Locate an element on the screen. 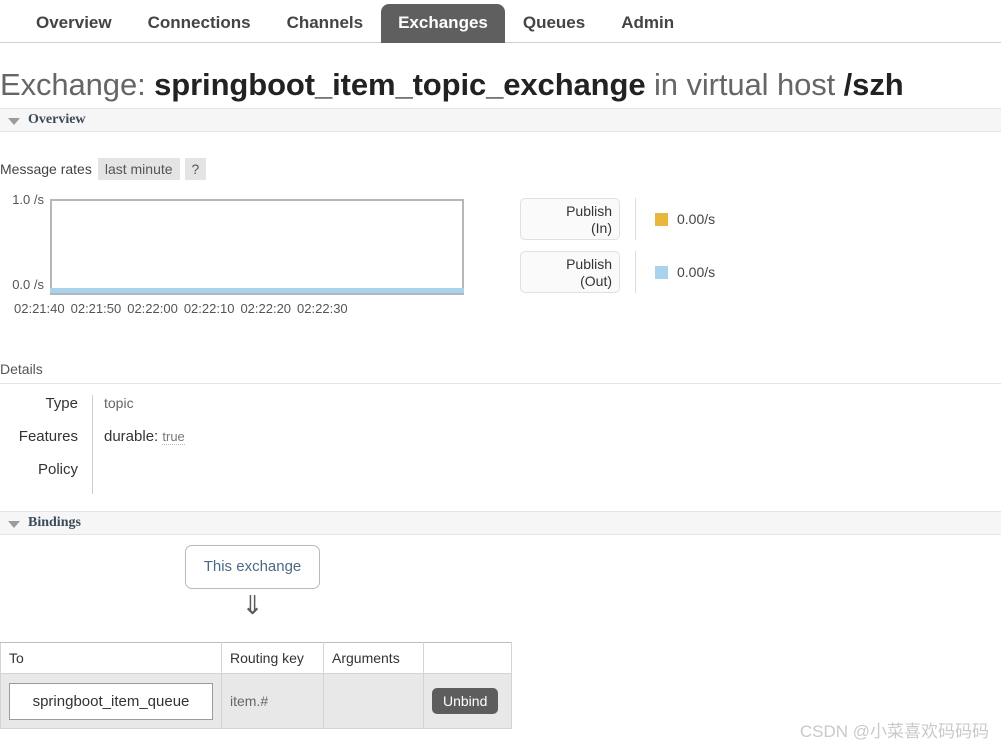  details-value-features-text: durable: is located at coordinates (131, 436).